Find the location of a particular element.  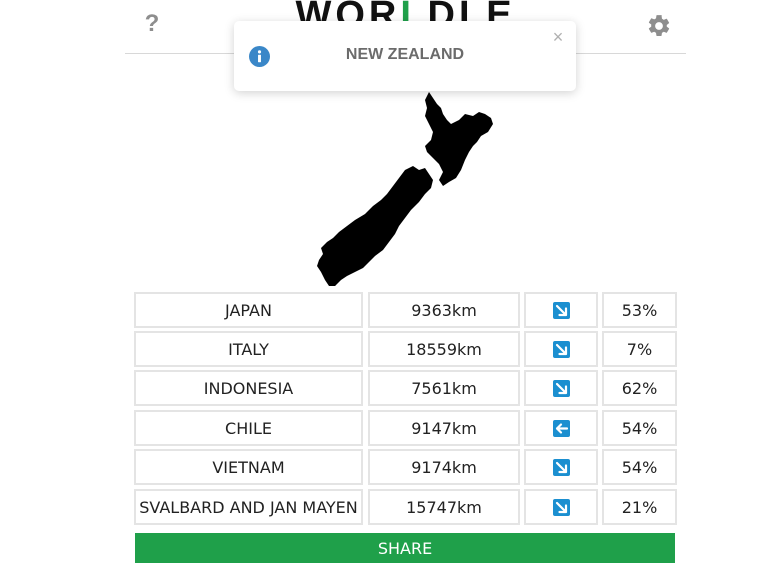

north-island-shape is located at coordinates (459, 139).